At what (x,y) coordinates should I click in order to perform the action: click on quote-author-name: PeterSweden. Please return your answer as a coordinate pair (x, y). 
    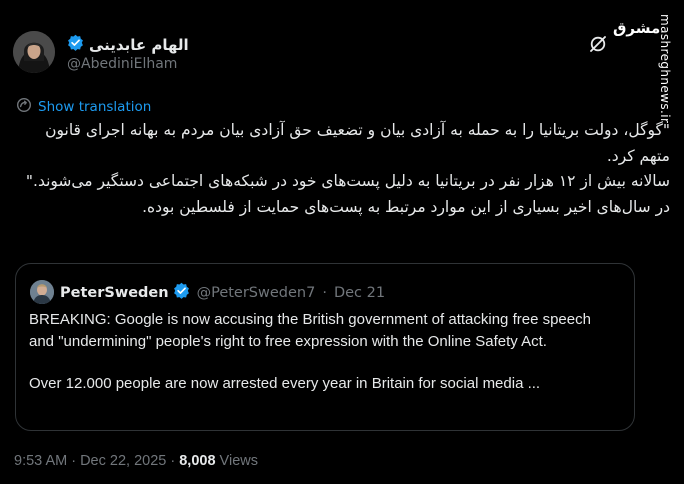
    Looking at the image, I should click on (114, 293).